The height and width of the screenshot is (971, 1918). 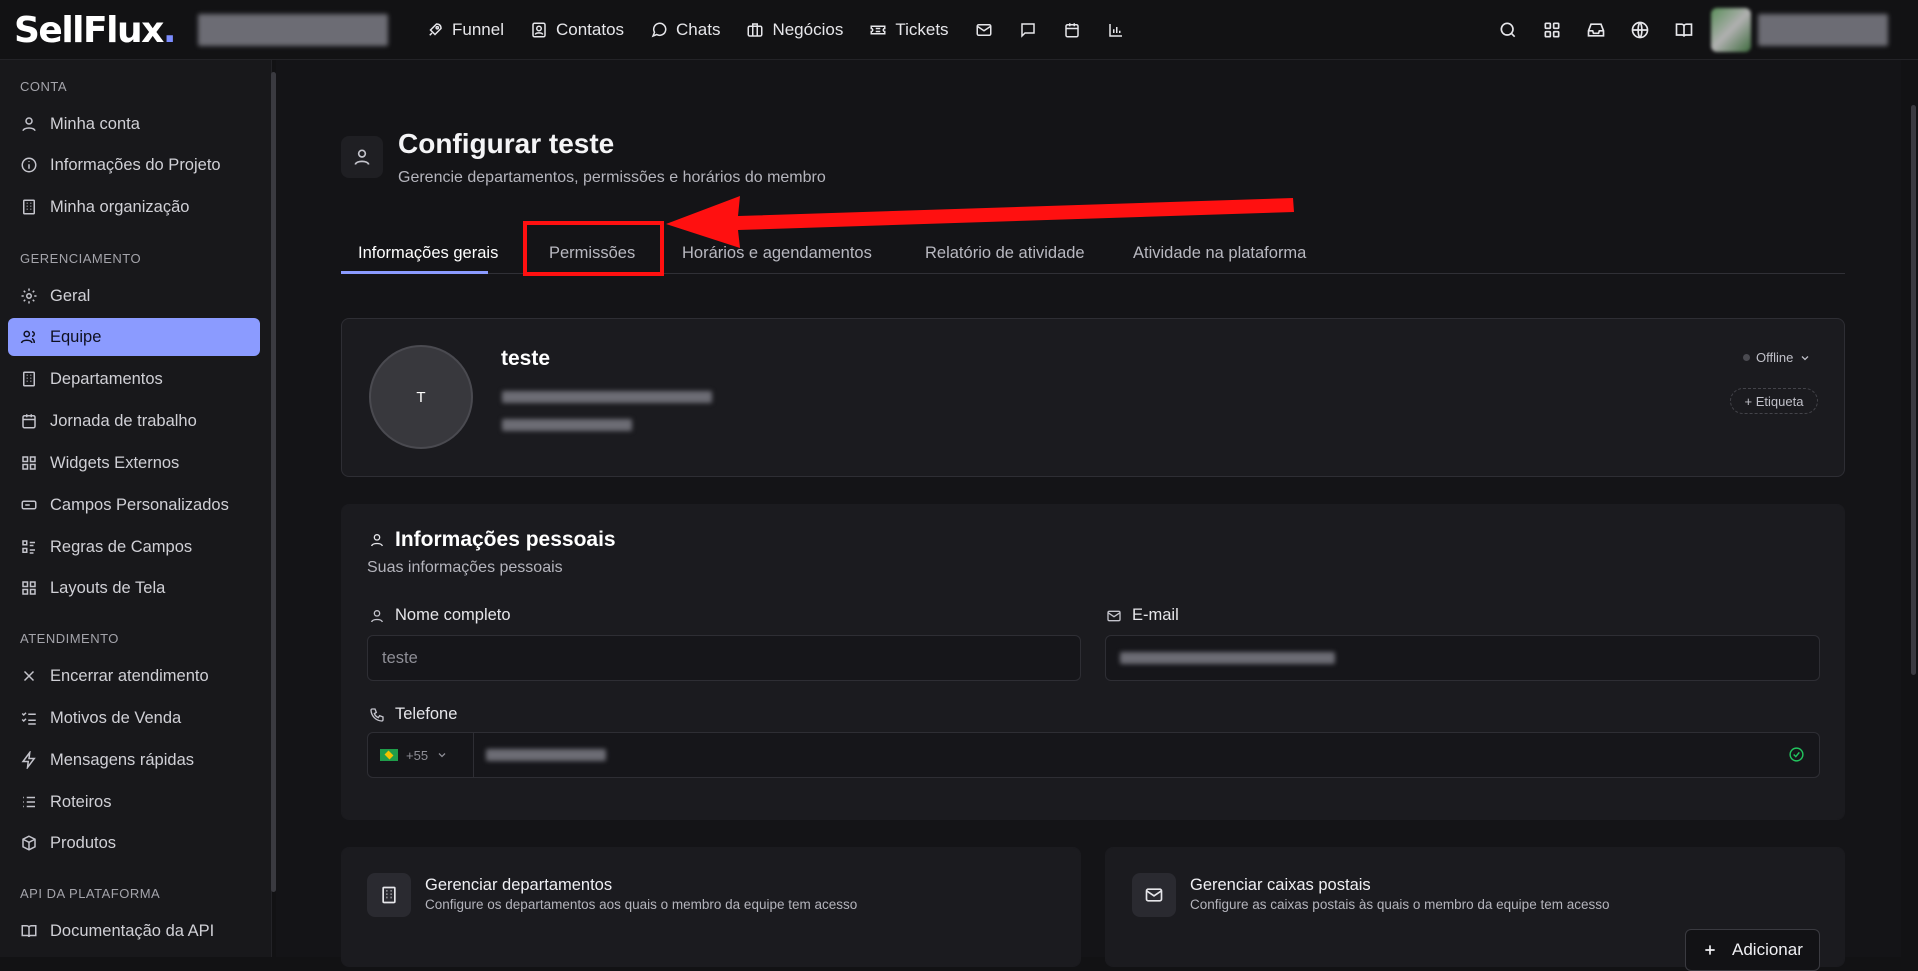 I want to click on sidebar-item-layouts-tela: Layouts de Tela, so click(x=134, y=588).